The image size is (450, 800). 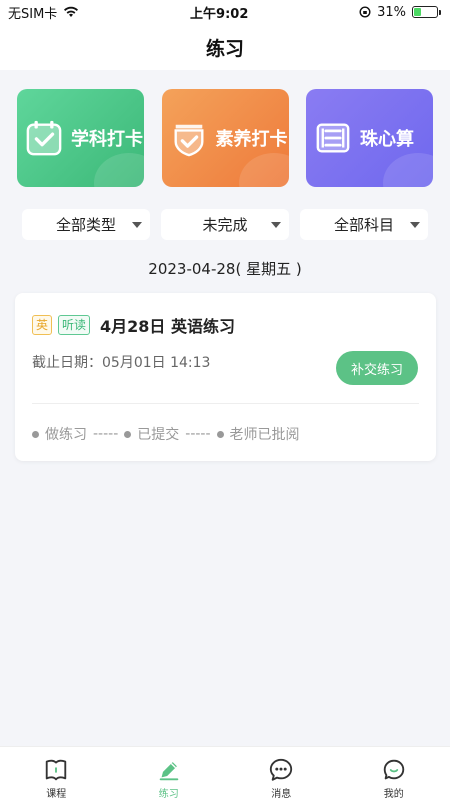 What do you see at coordinates (219, 14) in the screenshot?
I see `status-time: 上午9:02` at bounding box center [219, 14].